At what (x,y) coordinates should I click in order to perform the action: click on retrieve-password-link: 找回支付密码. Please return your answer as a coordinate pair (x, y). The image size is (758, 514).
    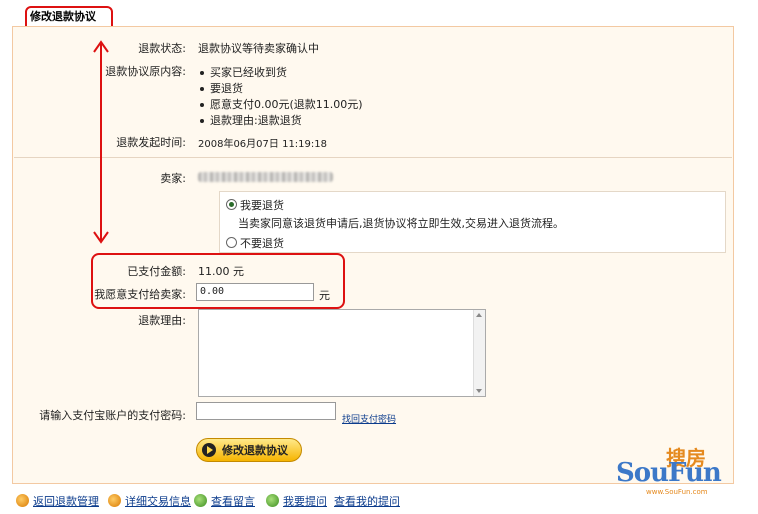
    Looking at the image, I should click on (369, 418).